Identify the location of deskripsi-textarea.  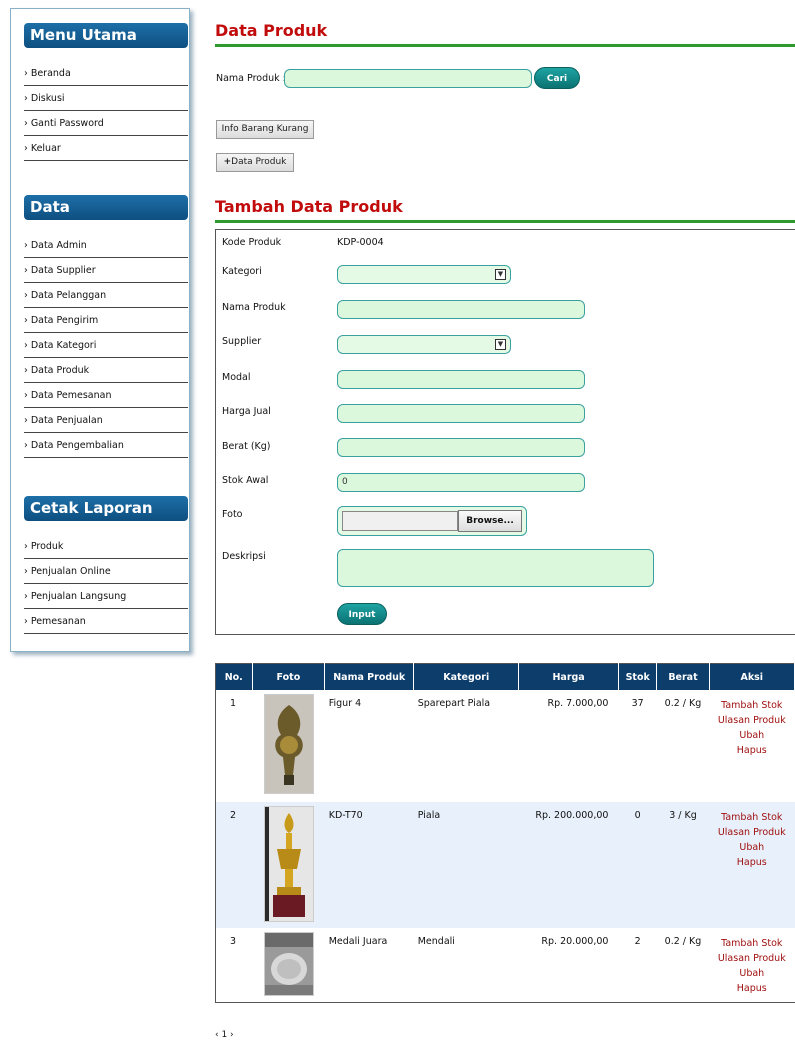
(495, 568).